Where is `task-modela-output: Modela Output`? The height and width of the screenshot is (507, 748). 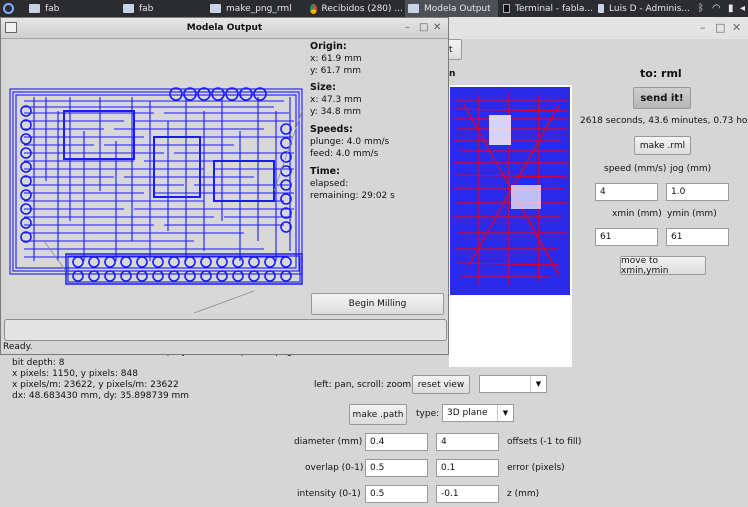 task-modela-output: Modela Output is located at coordinates (451, 8).